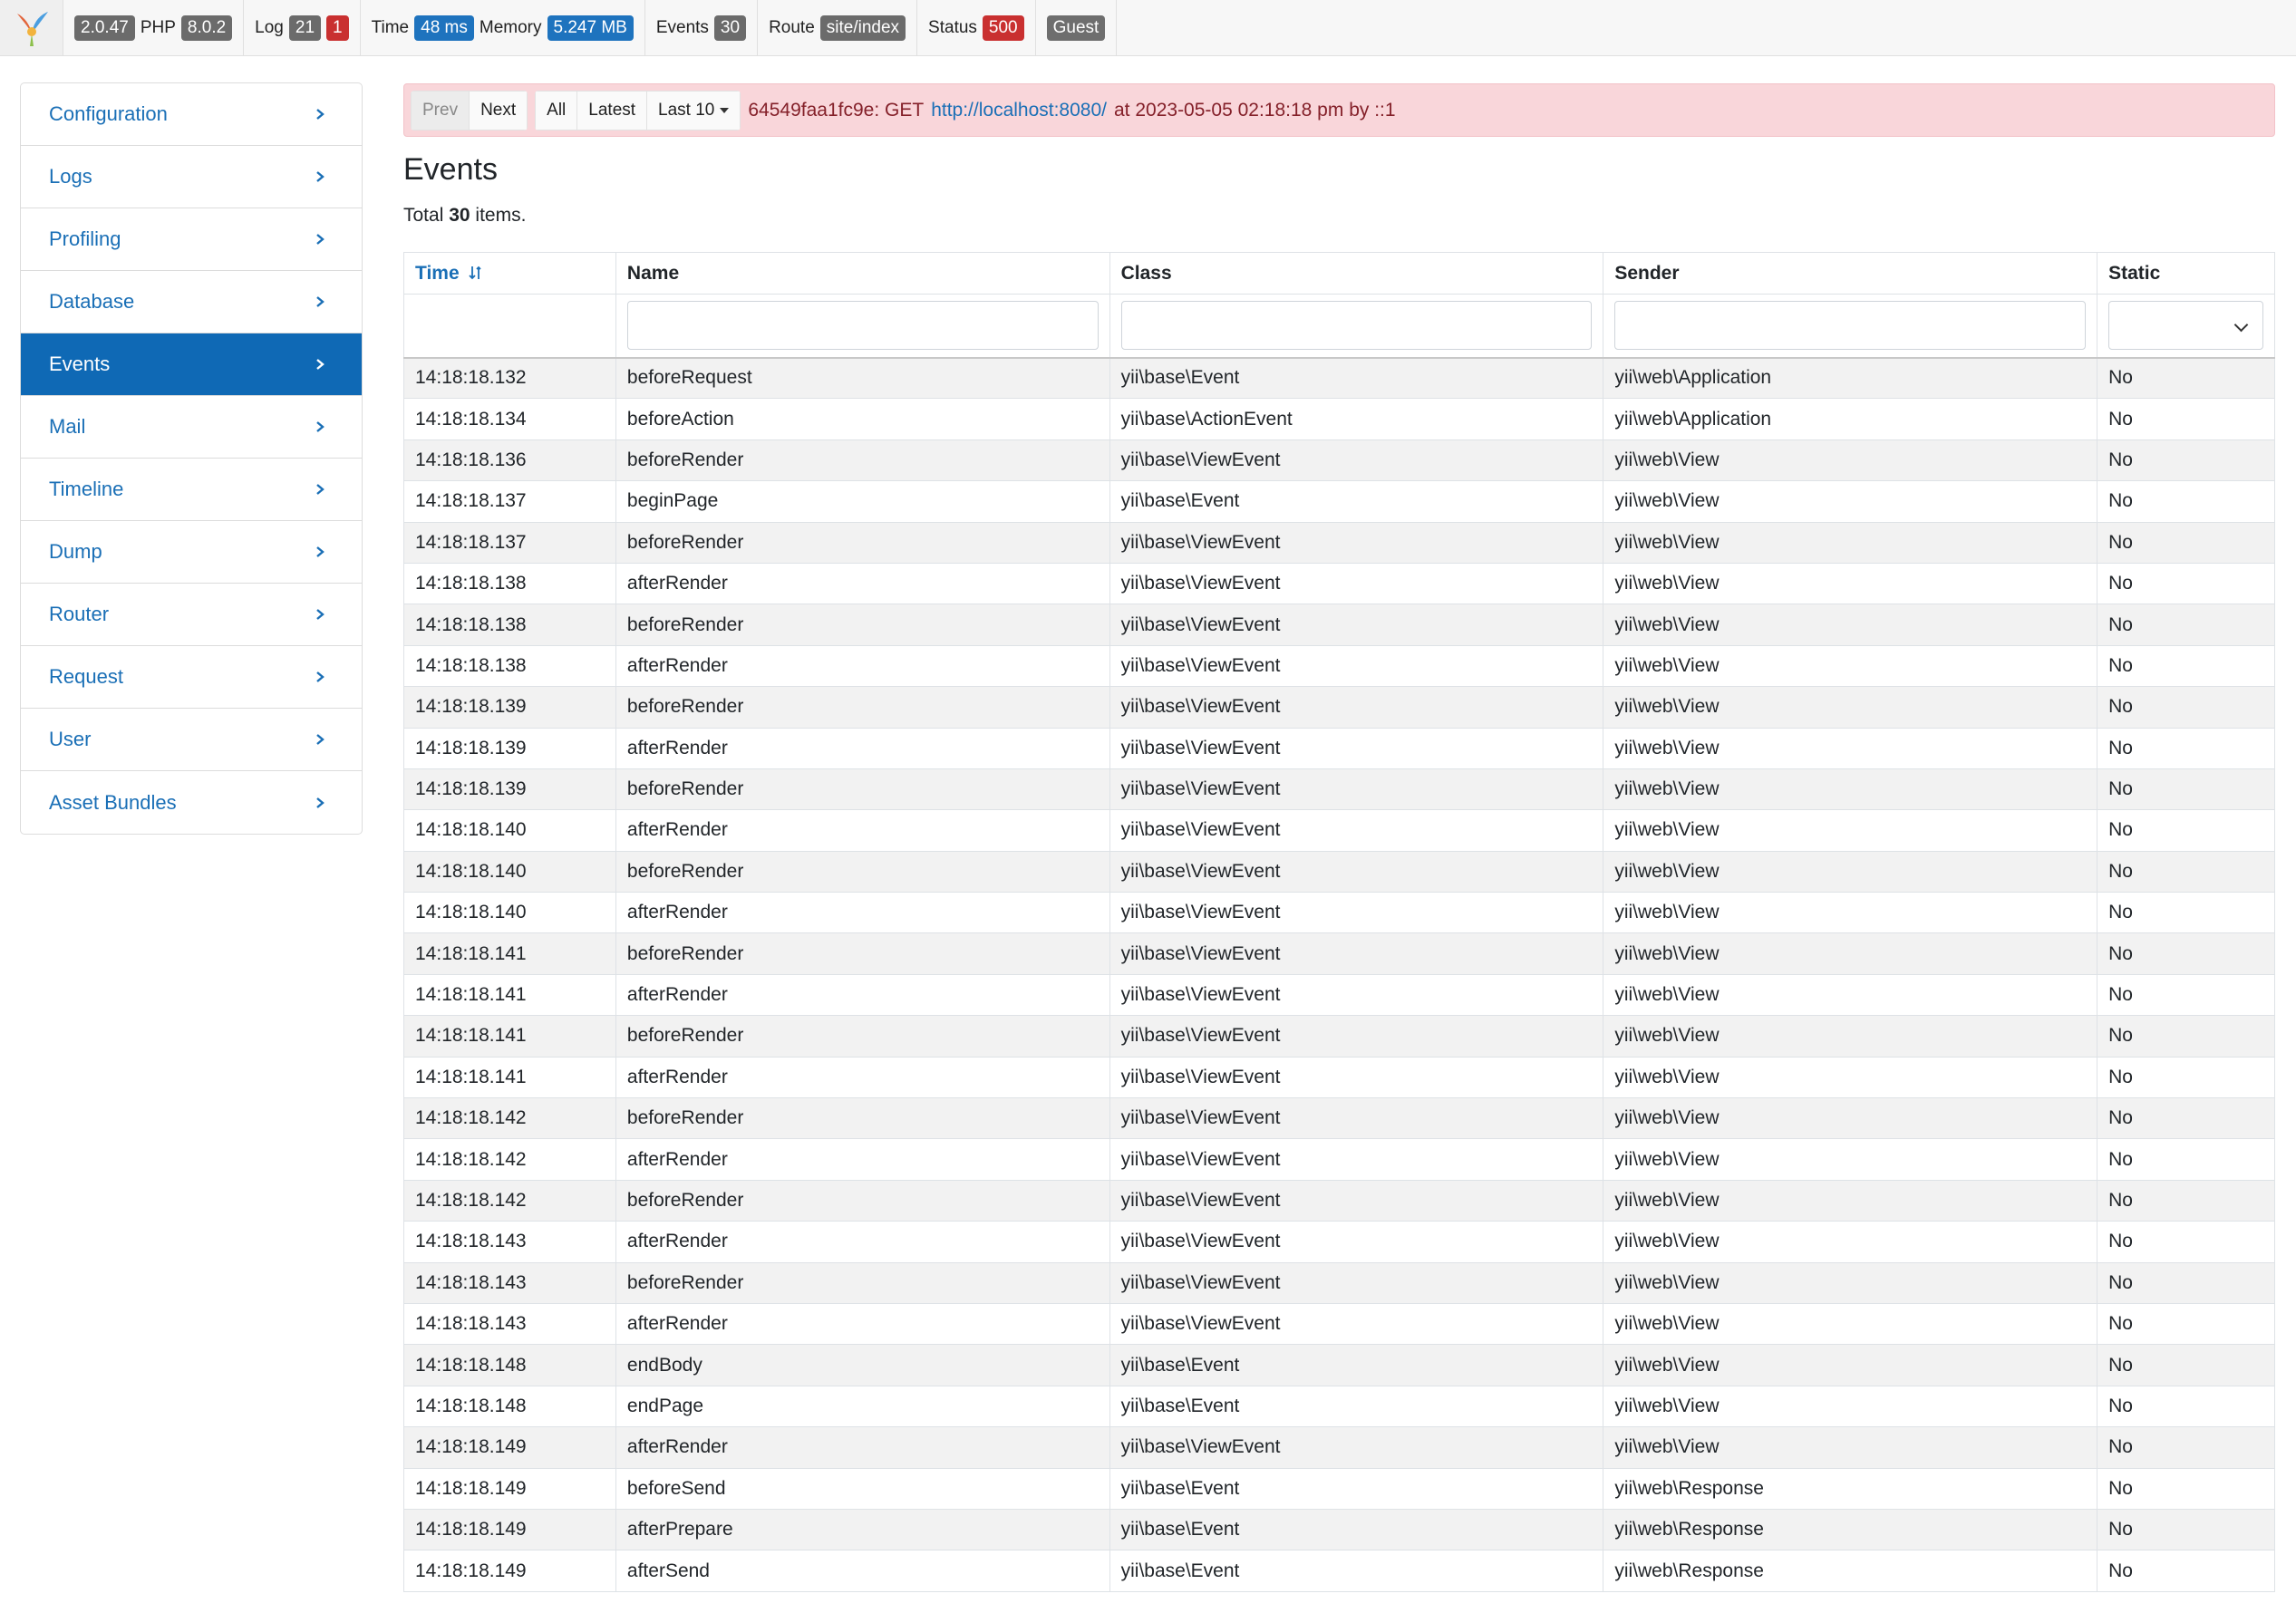  What do you see at coordinates (1003, 27) in the screenshot?
I see `status-badge: 500` at bounding box center [1003, 27].